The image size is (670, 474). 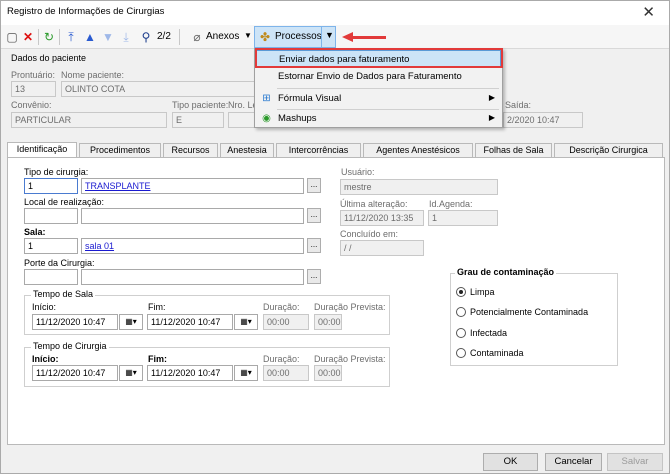 What do you see at coordinates (378, 119) in the screenshot?
I see `menu-item-mashups: ◉ Mashups ▶` at bounding box center [378, 119].